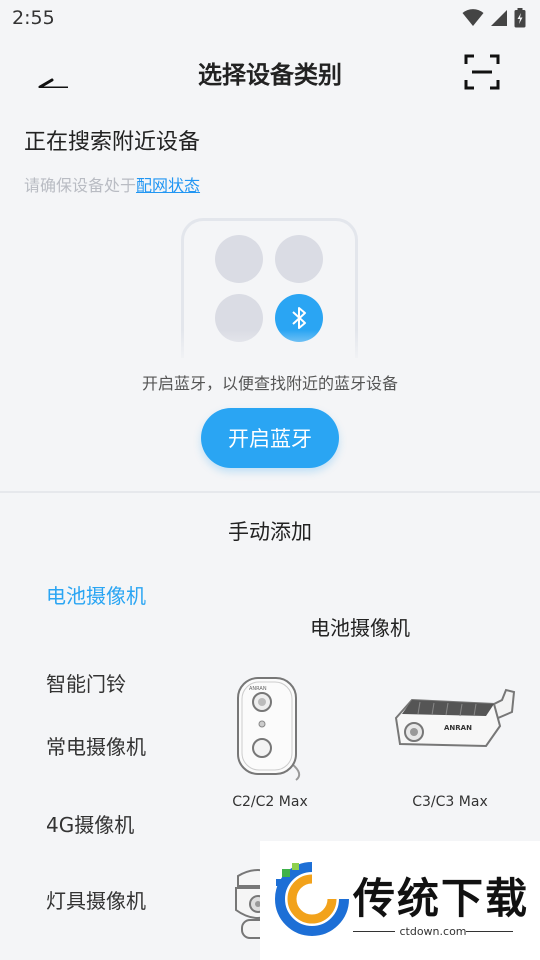 This screenshot has height=960, width=540. Describe the element at coordinates (270, 18) in the screenshot. I see `status-bar: 2:55` at that location.